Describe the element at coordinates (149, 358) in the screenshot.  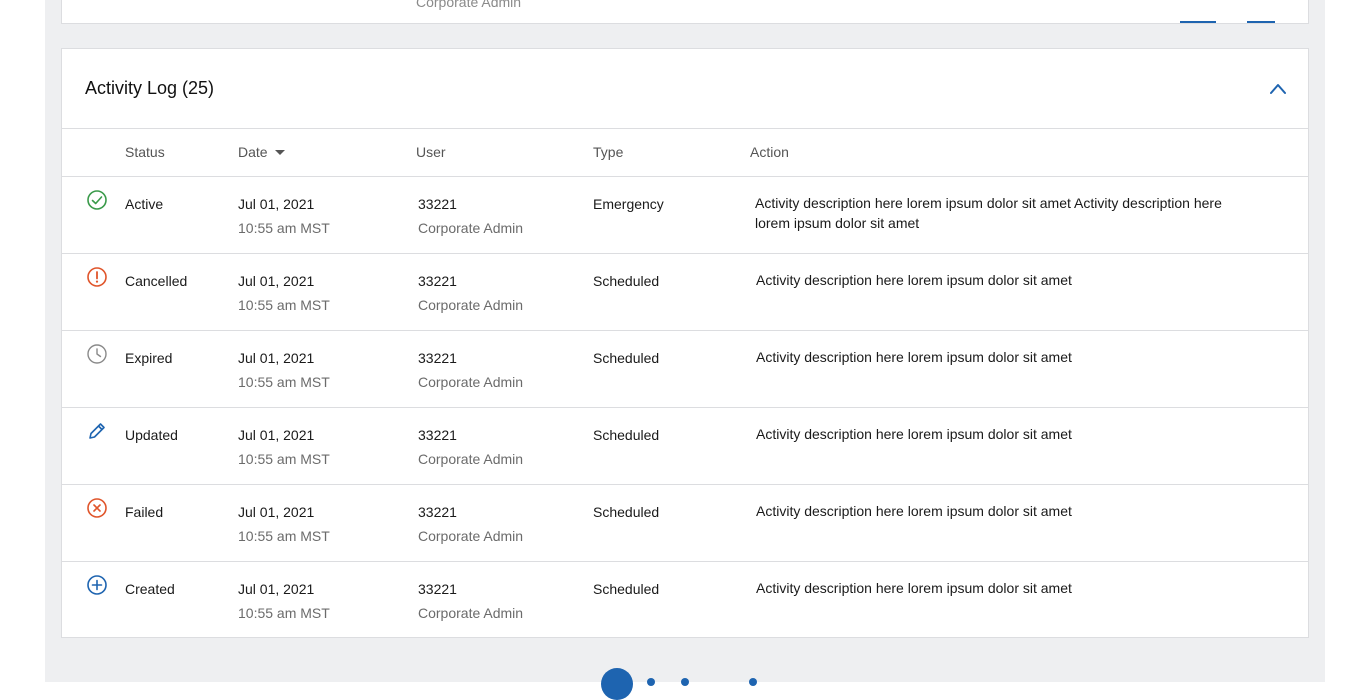
I see `row-status: Expired` at that location.